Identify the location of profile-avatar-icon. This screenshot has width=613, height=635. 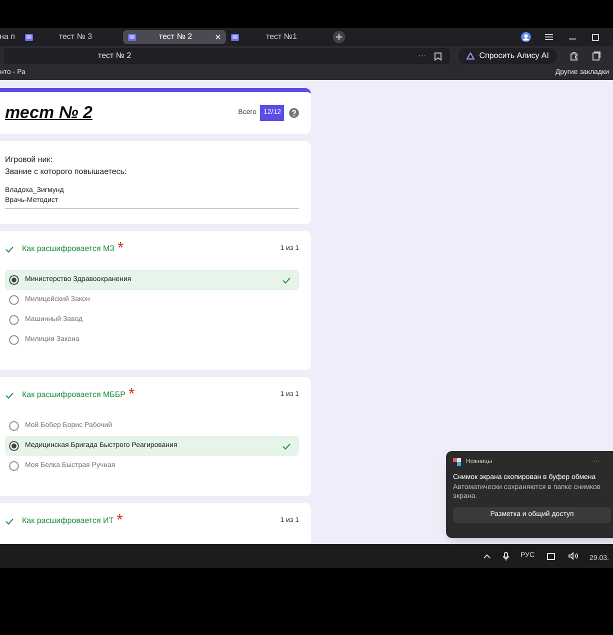
(526, 37).